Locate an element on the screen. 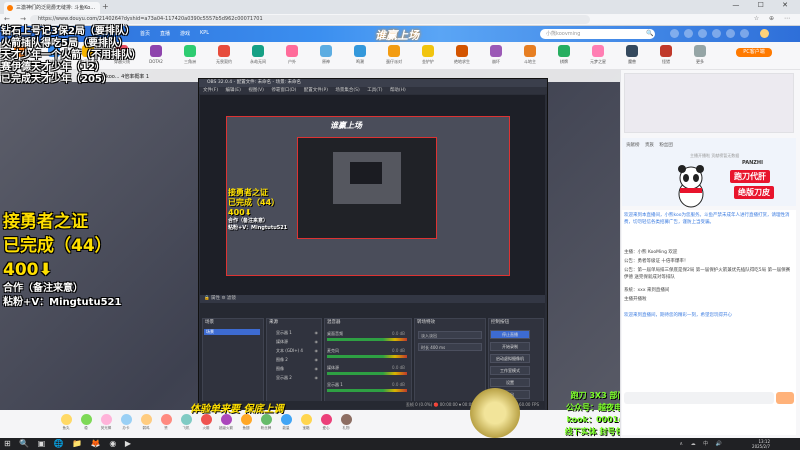 The image size is (800, 450). game-item: 无畏契约 is located at coordinates (224, 55).